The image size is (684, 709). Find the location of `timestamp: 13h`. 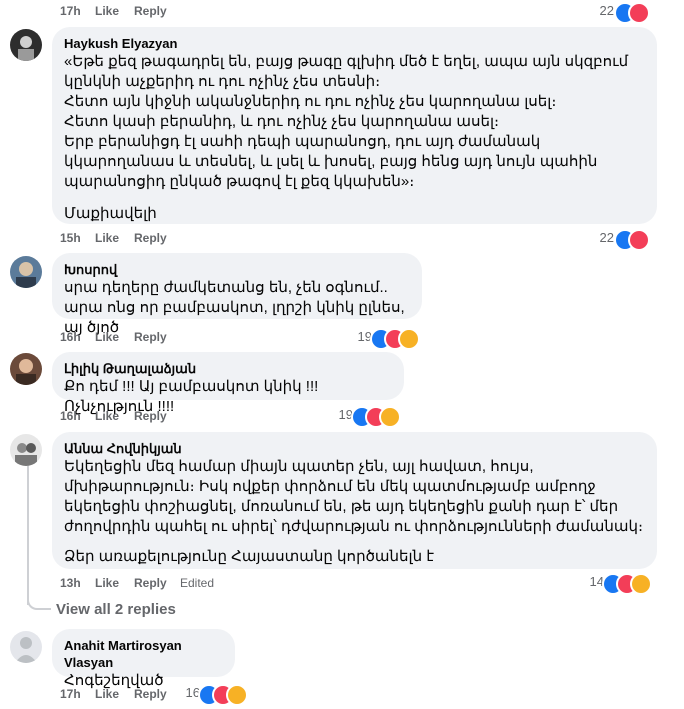

timestamp: 13h is located at coordinates (70, 583).